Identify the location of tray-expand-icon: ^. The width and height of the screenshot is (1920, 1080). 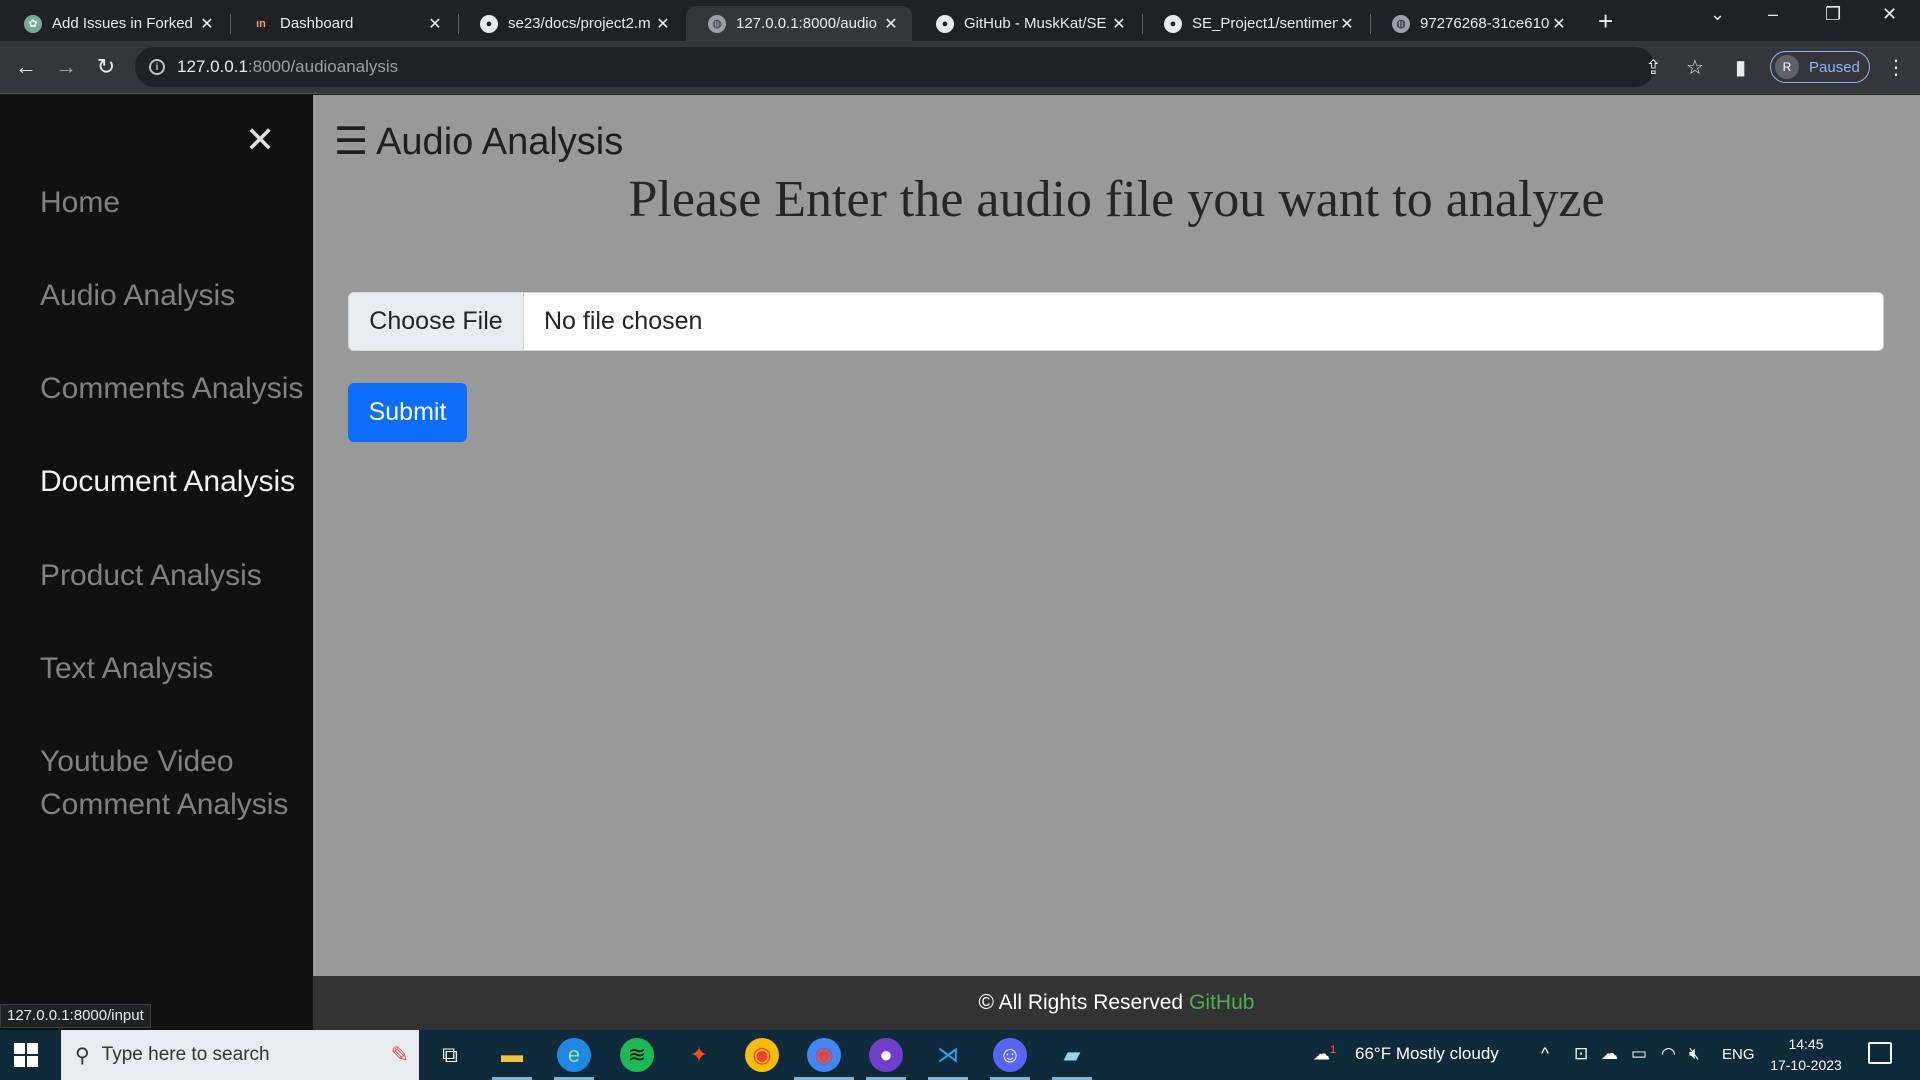
(1545, 1054).